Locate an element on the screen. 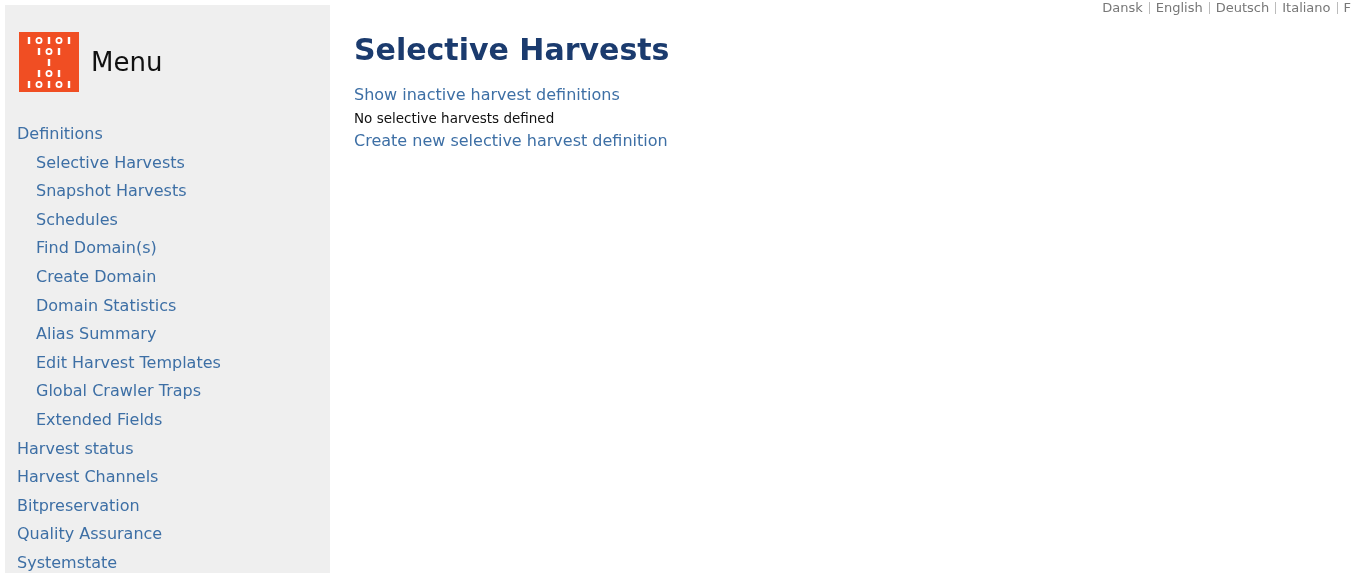 This screenshot has height=573, width=1355. menu-link: Harvest status is located at coordinates (75, 449).